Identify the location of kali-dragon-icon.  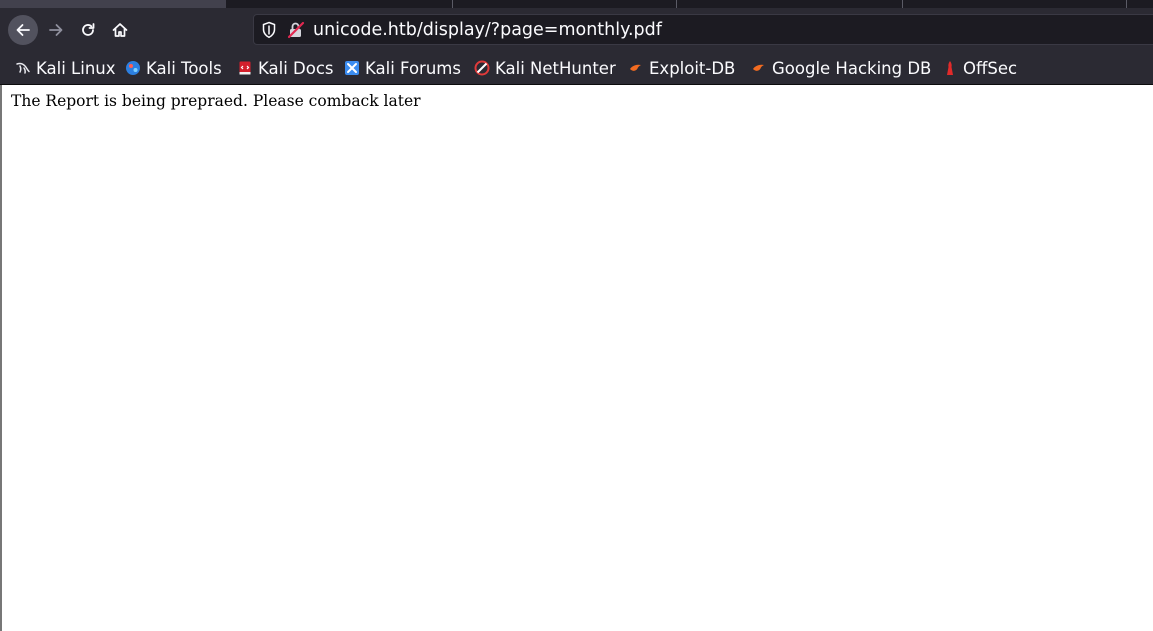
(23, 68).